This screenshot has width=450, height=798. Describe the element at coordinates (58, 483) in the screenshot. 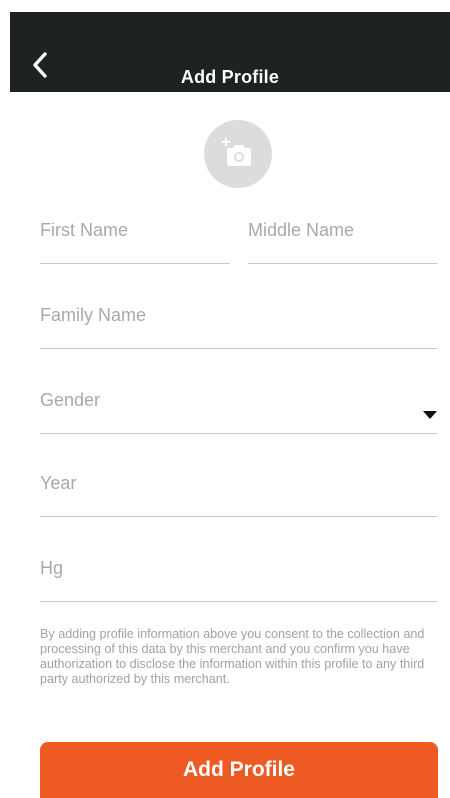

I see `year-placeholder: Year` at that location.